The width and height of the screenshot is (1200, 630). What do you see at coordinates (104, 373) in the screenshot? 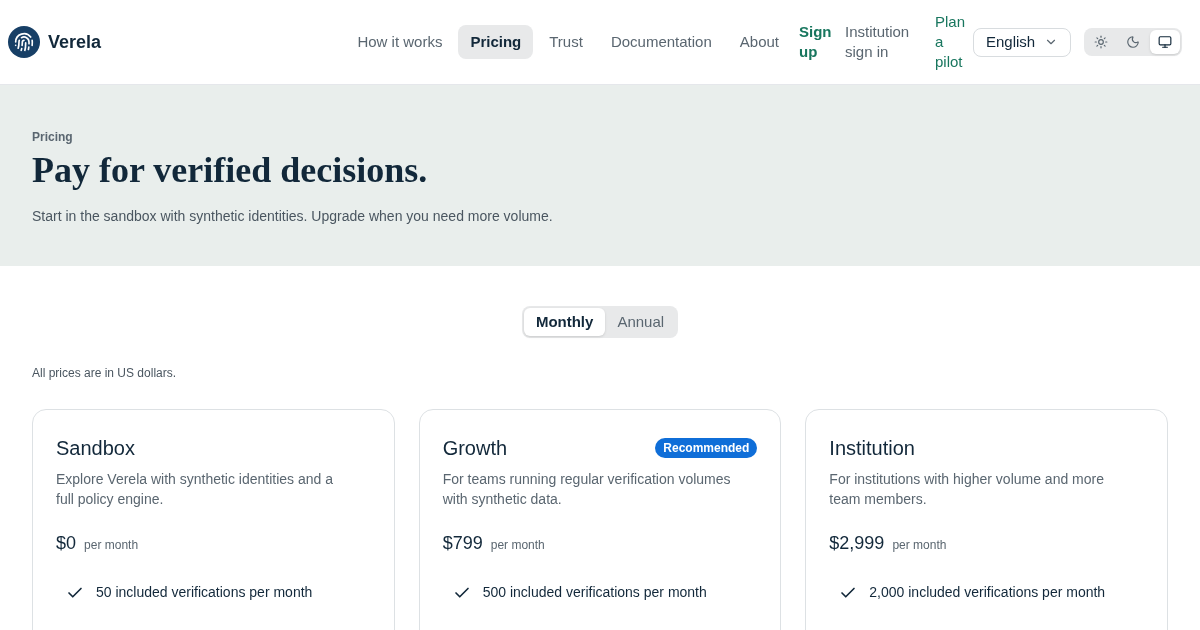
I see `currency-note: All prices are in US dollars.` at bounding box center [104, 373].